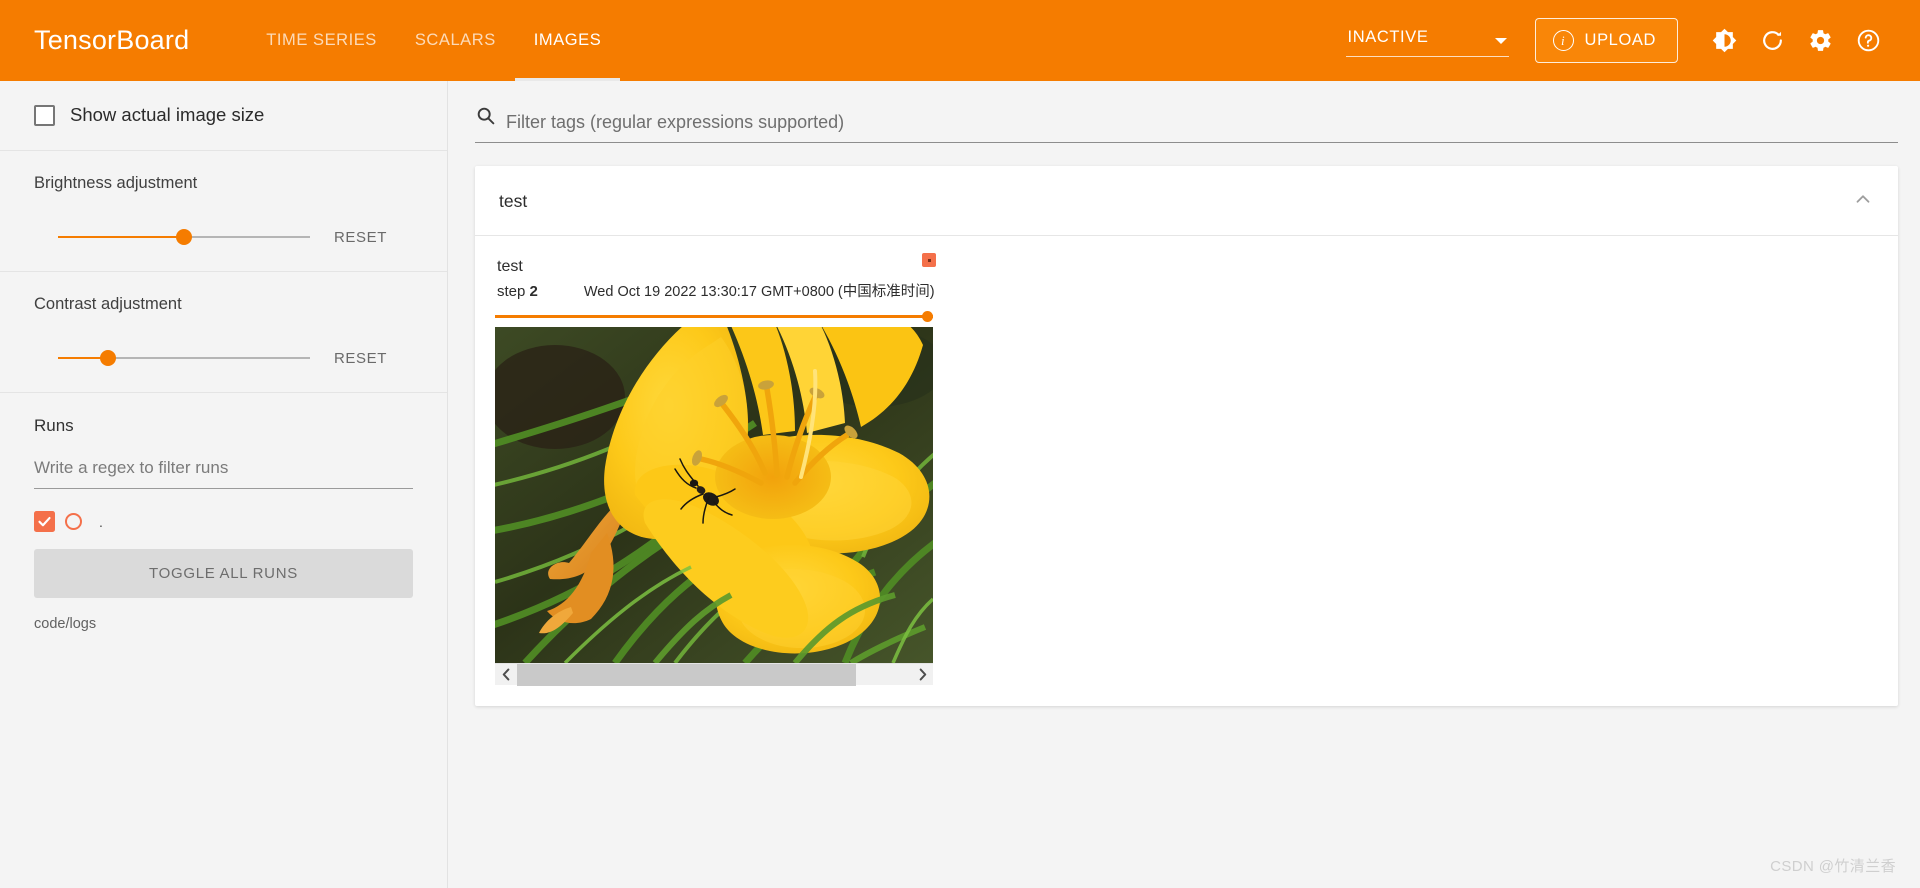 The height and width of the screenshot is (888, 1920). Describe the element at coordinates (1500, 41) in the screenshot. I see `chevron-down-icon` at that location.